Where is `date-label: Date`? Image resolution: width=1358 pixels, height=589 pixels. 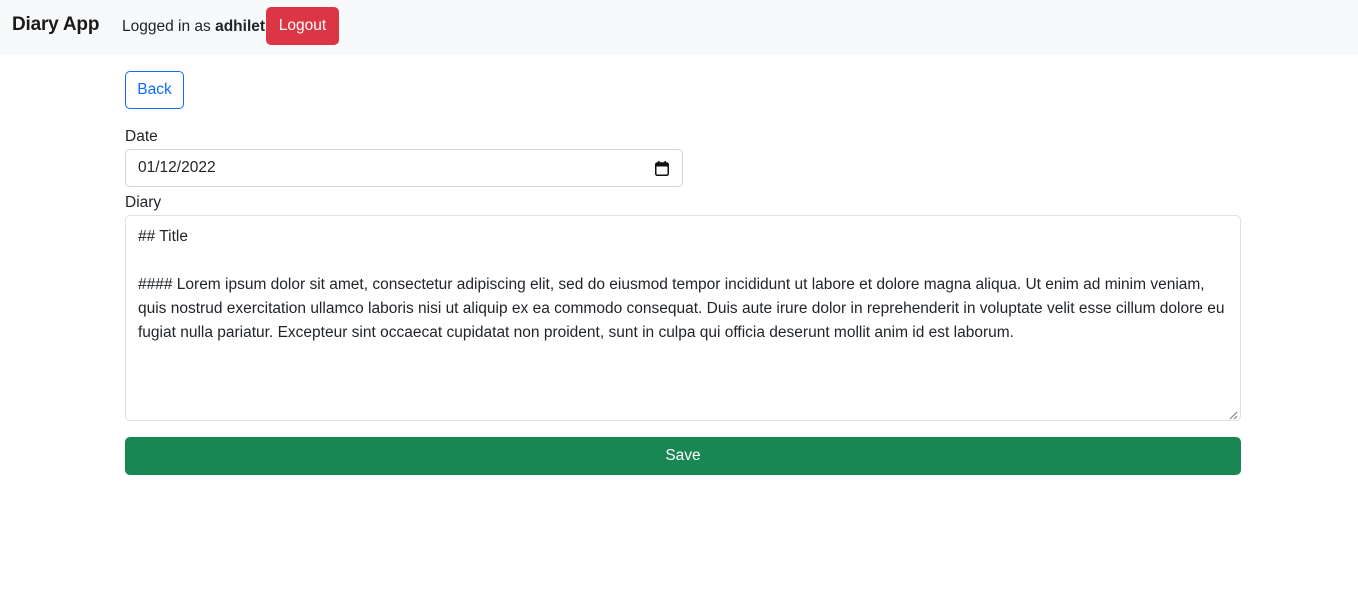 date-label: Date is located at coordinates (141, 136).